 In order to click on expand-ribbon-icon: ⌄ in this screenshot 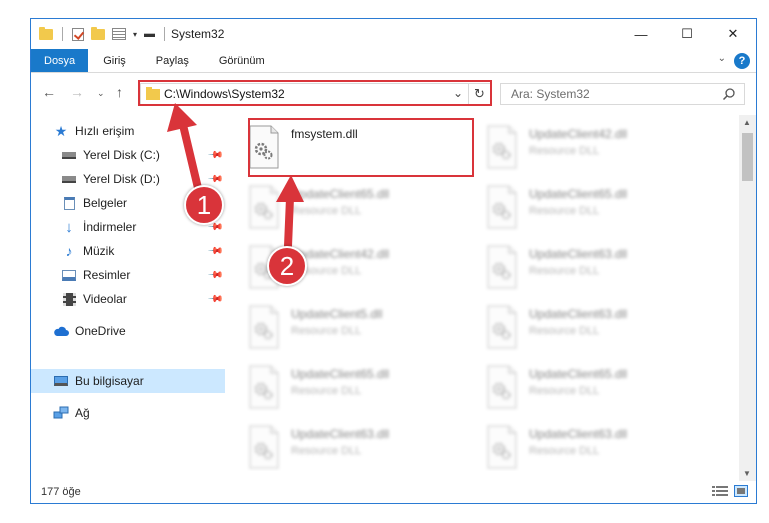, I will do `click(722, 58)`.